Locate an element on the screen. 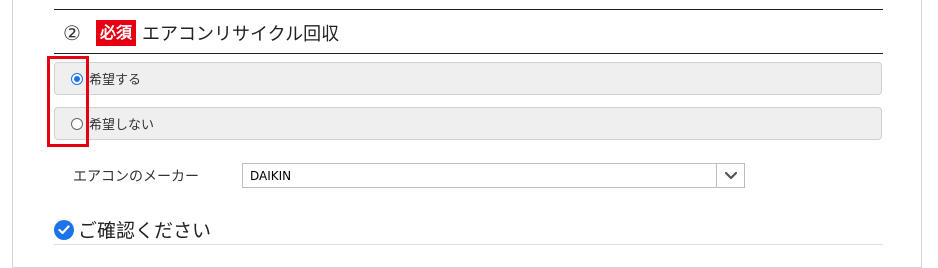 The image size is (938, 268). confirm-heading: ご確認ください is located at coordinates (132, 229).